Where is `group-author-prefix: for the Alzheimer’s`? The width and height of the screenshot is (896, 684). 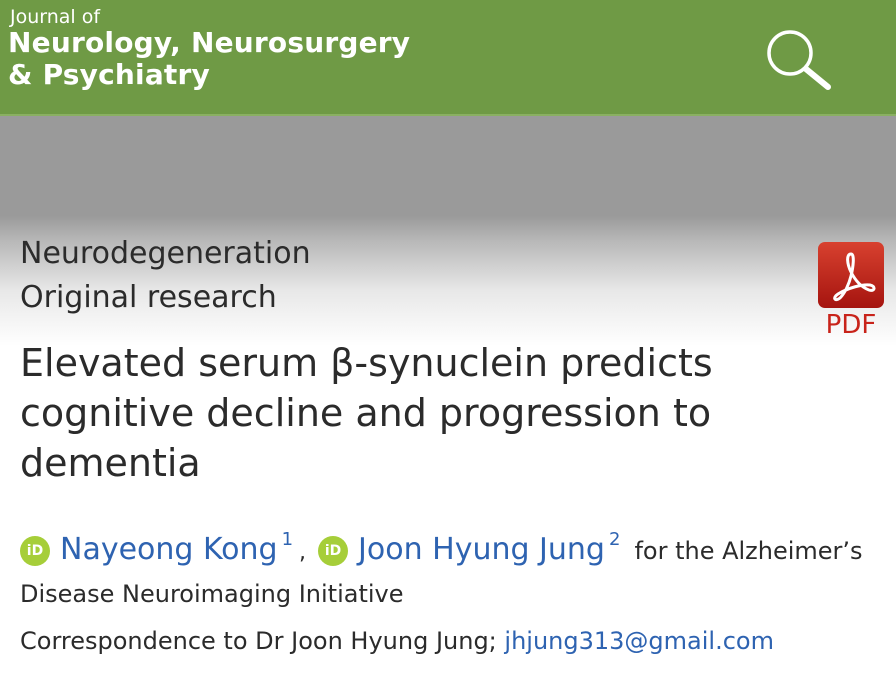 group-author-prefix: for the Alzheimer’s is located at coordinates (748, 551).